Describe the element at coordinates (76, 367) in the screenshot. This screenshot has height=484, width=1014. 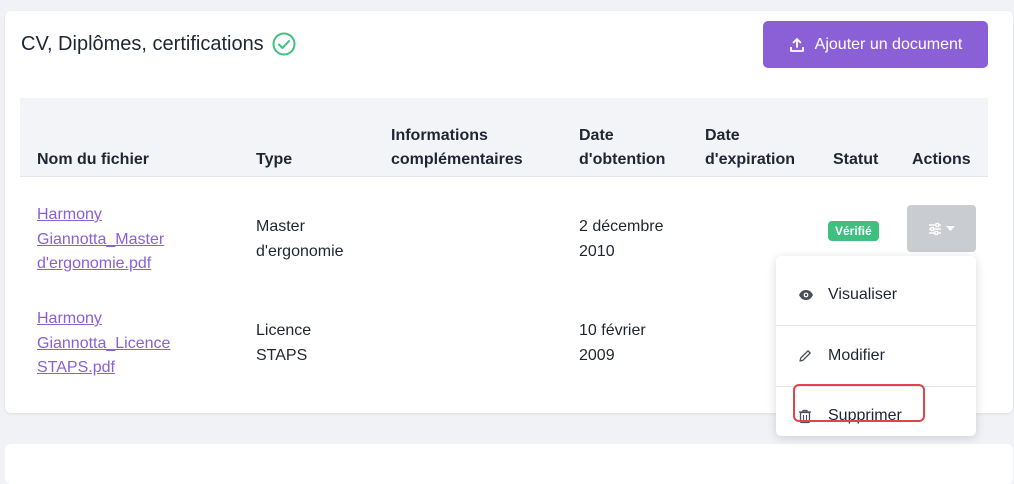
I see `file-link-line: STAPS.pdf` at that location.